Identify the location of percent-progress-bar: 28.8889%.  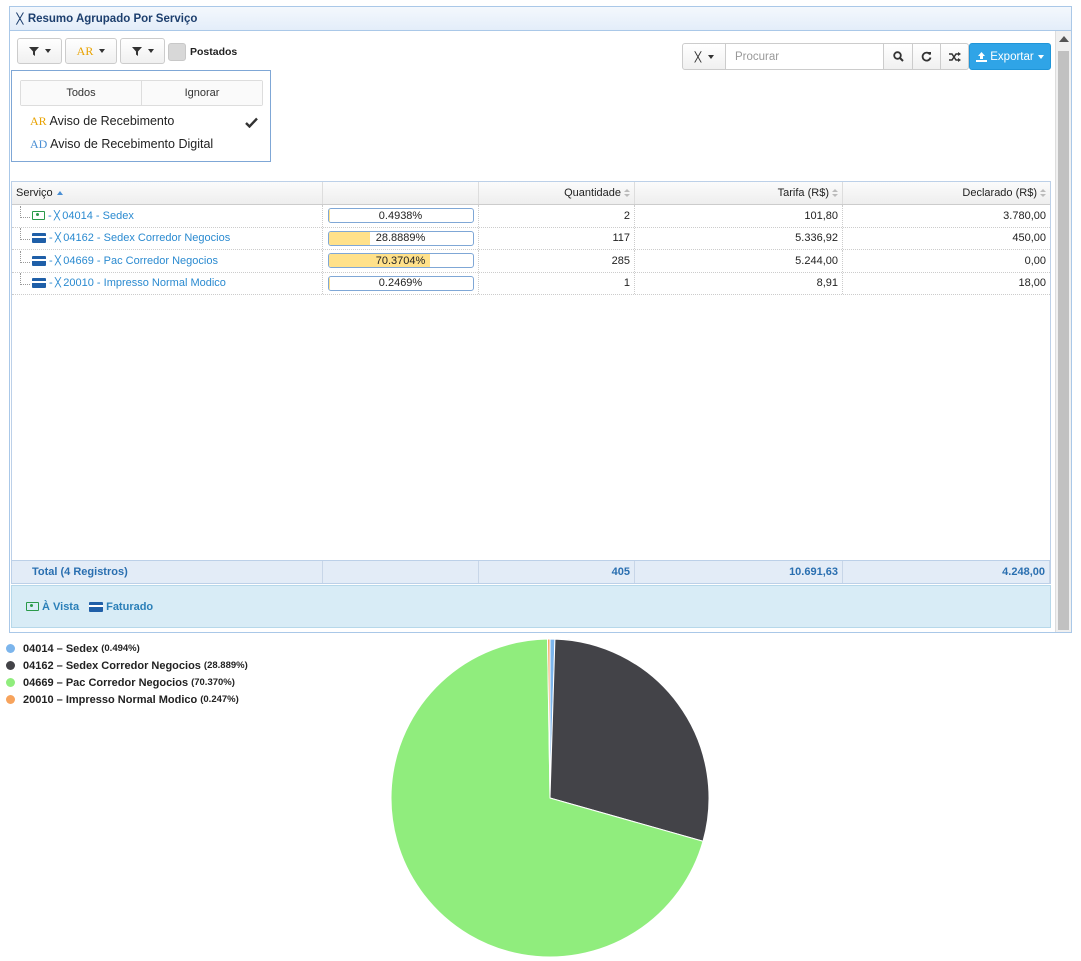
(400, 238).